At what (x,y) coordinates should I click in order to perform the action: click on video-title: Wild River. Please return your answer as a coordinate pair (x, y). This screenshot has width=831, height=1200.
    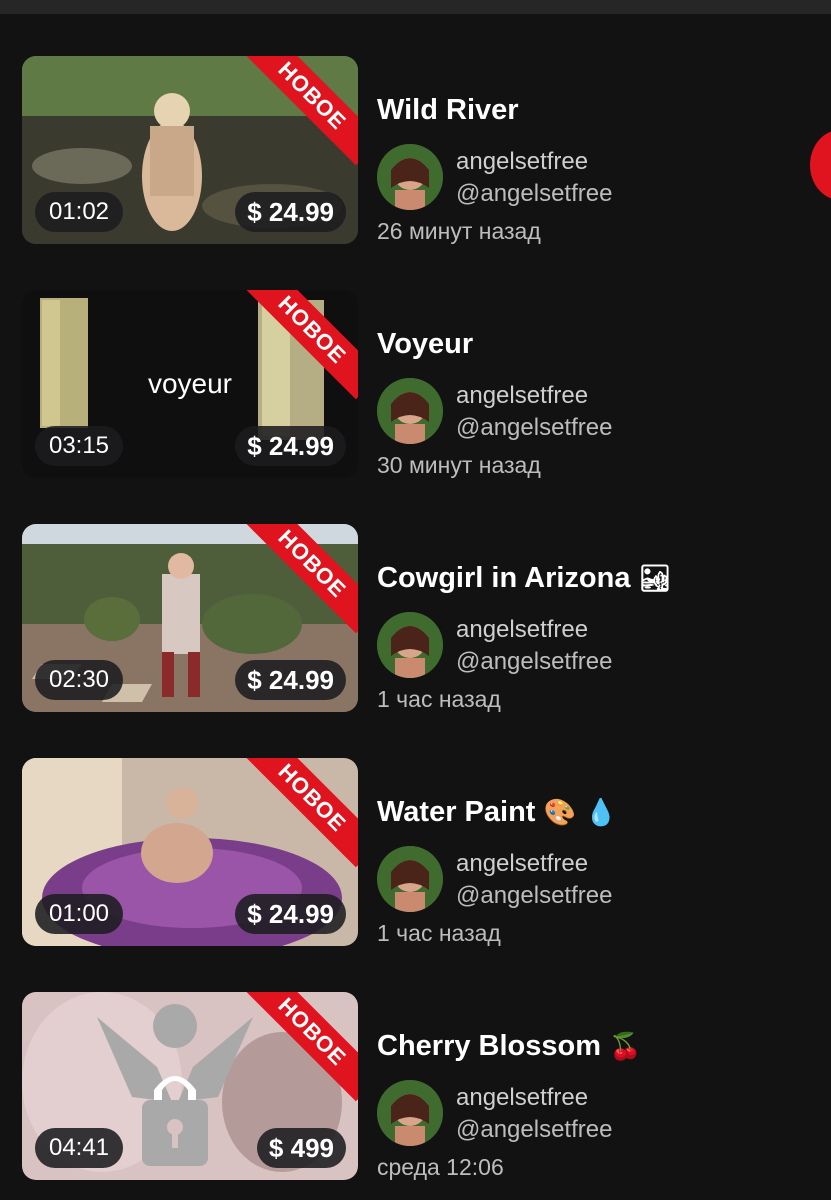
    Looking at the image, I should click on (452, 110).